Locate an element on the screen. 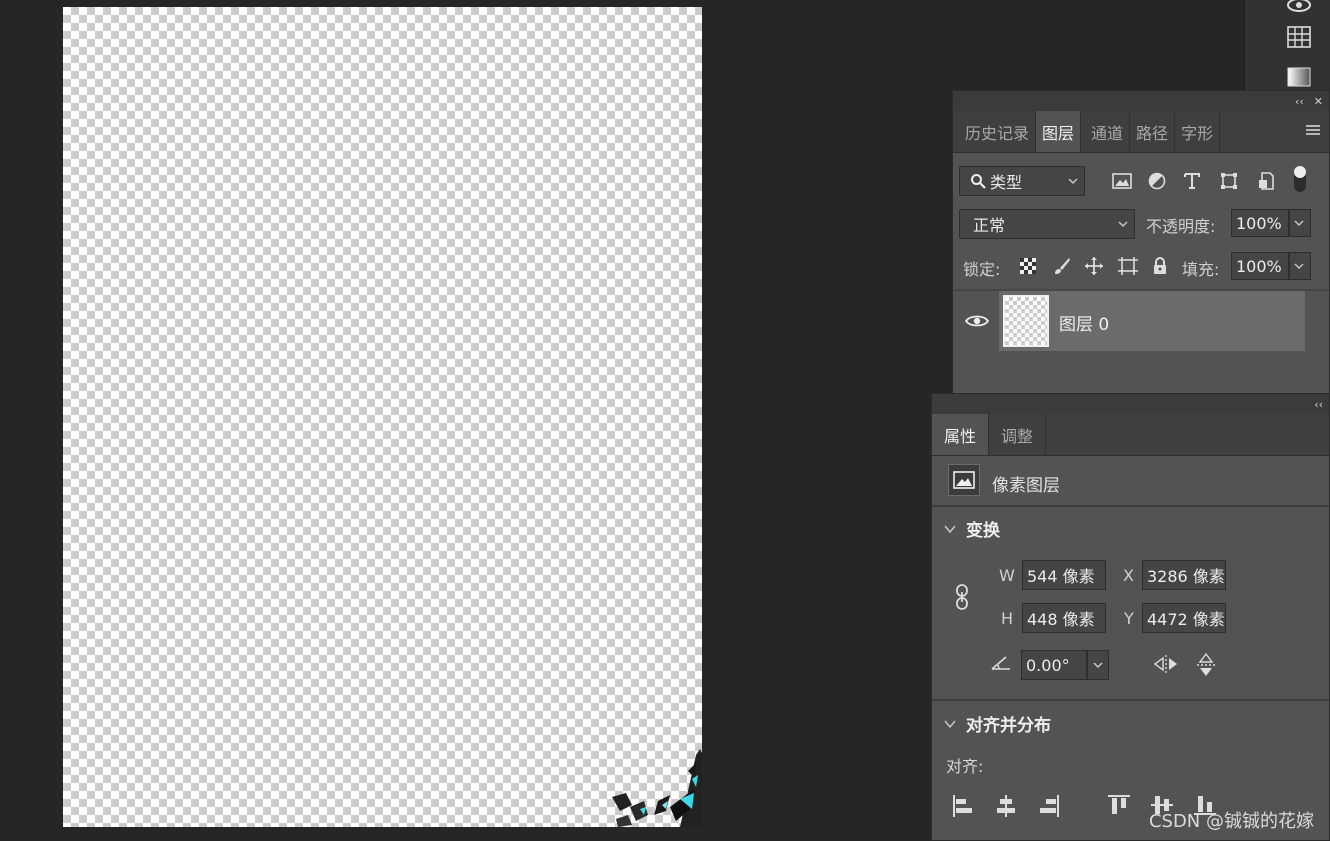 Image resolution: width=1330 pixels, height=841 pixels. align-horizontal-center-icon is located at coordinates (1006, 808).